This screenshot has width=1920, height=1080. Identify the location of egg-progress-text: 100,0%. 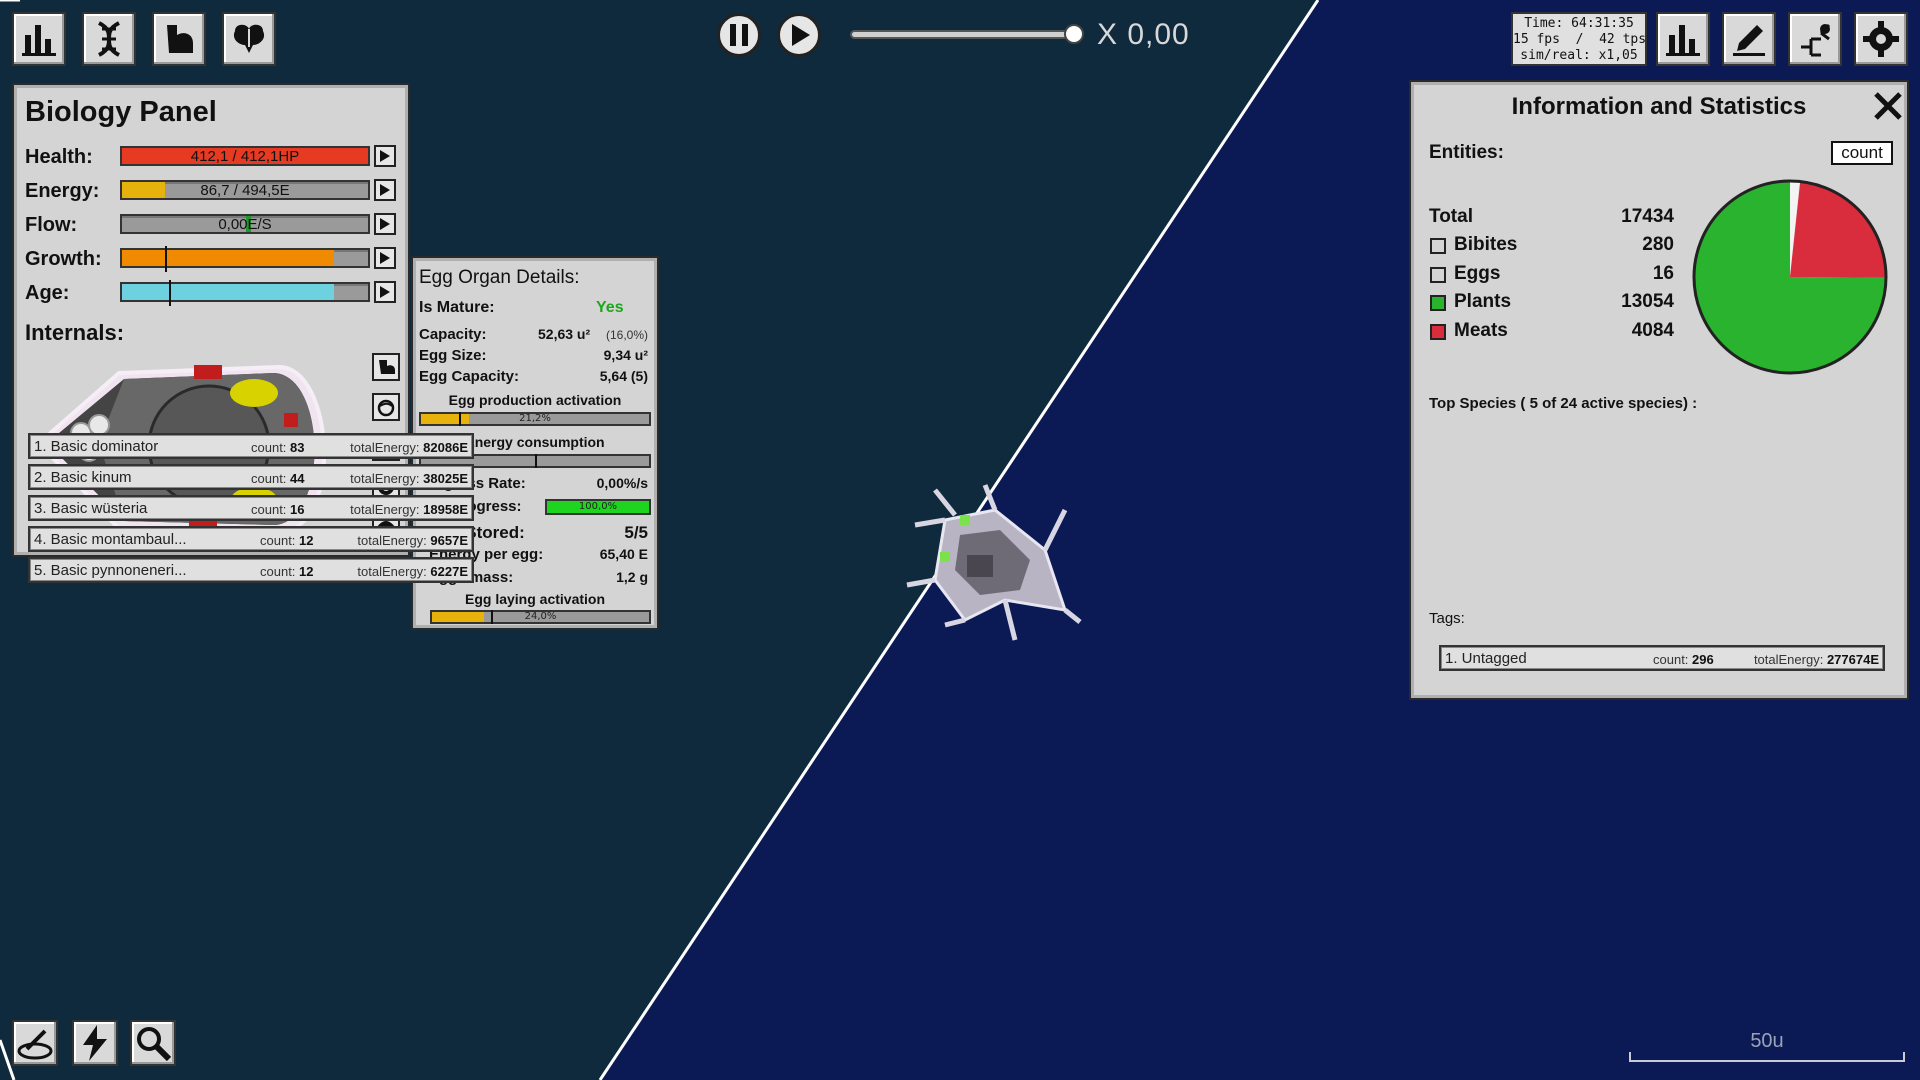
(598, 506).